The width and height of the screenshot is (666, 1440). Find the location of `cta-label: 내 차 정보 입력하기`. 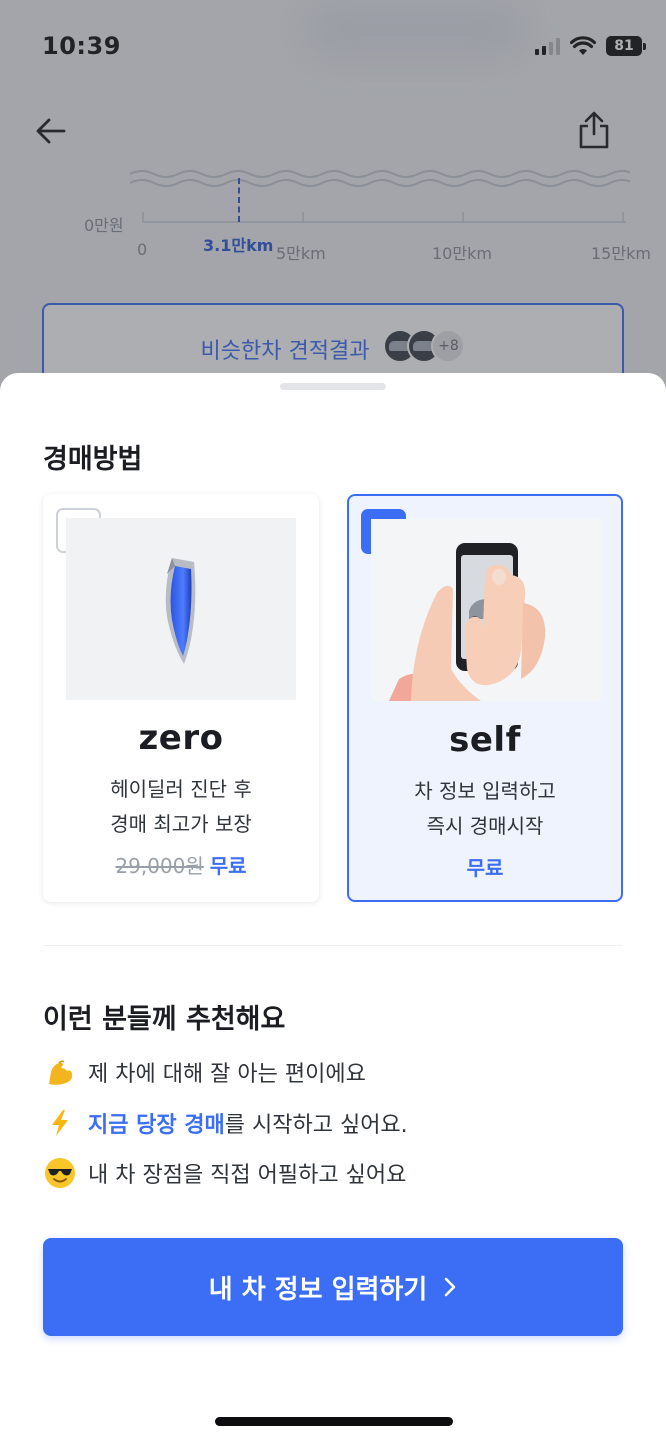

cta-label: 내 차 정보 입력하기 is located at coordinates (318, 1289).